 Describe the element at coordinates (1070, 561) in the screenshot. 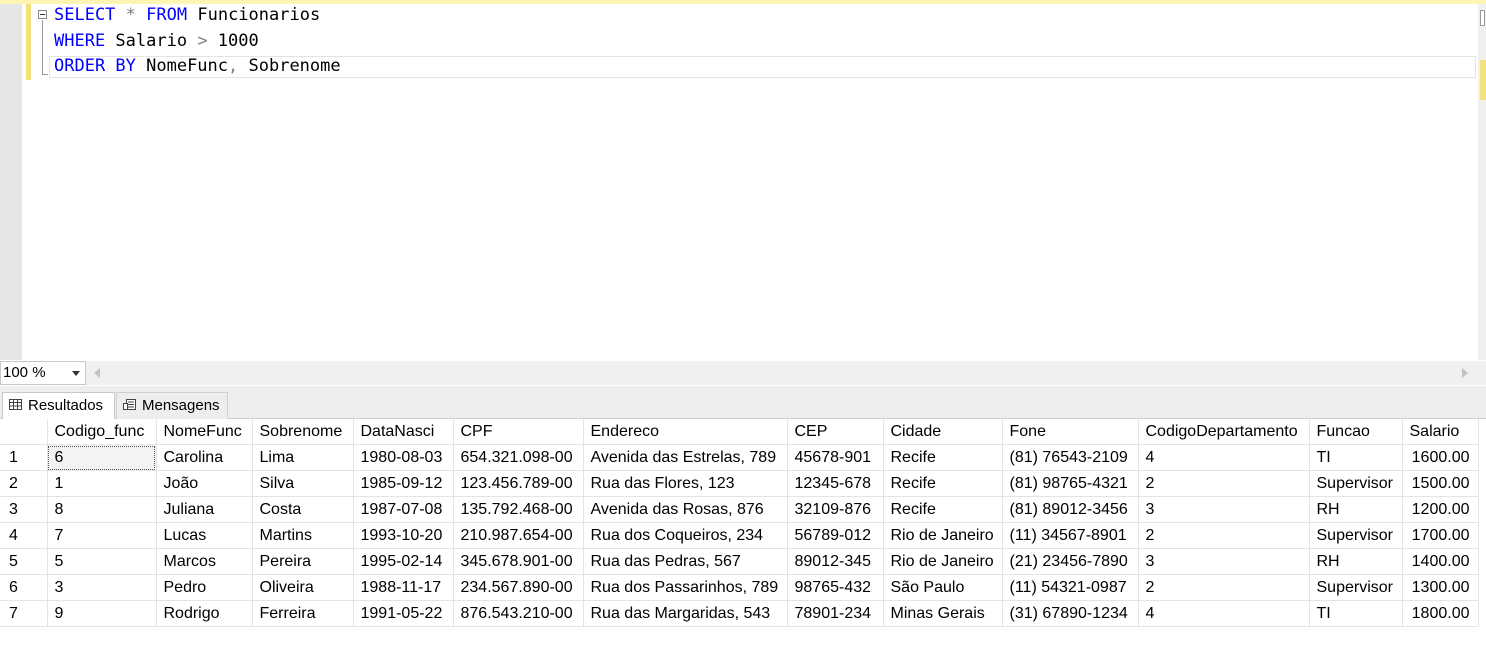

I see `table-cell: (21) 23456-7890` at that location.